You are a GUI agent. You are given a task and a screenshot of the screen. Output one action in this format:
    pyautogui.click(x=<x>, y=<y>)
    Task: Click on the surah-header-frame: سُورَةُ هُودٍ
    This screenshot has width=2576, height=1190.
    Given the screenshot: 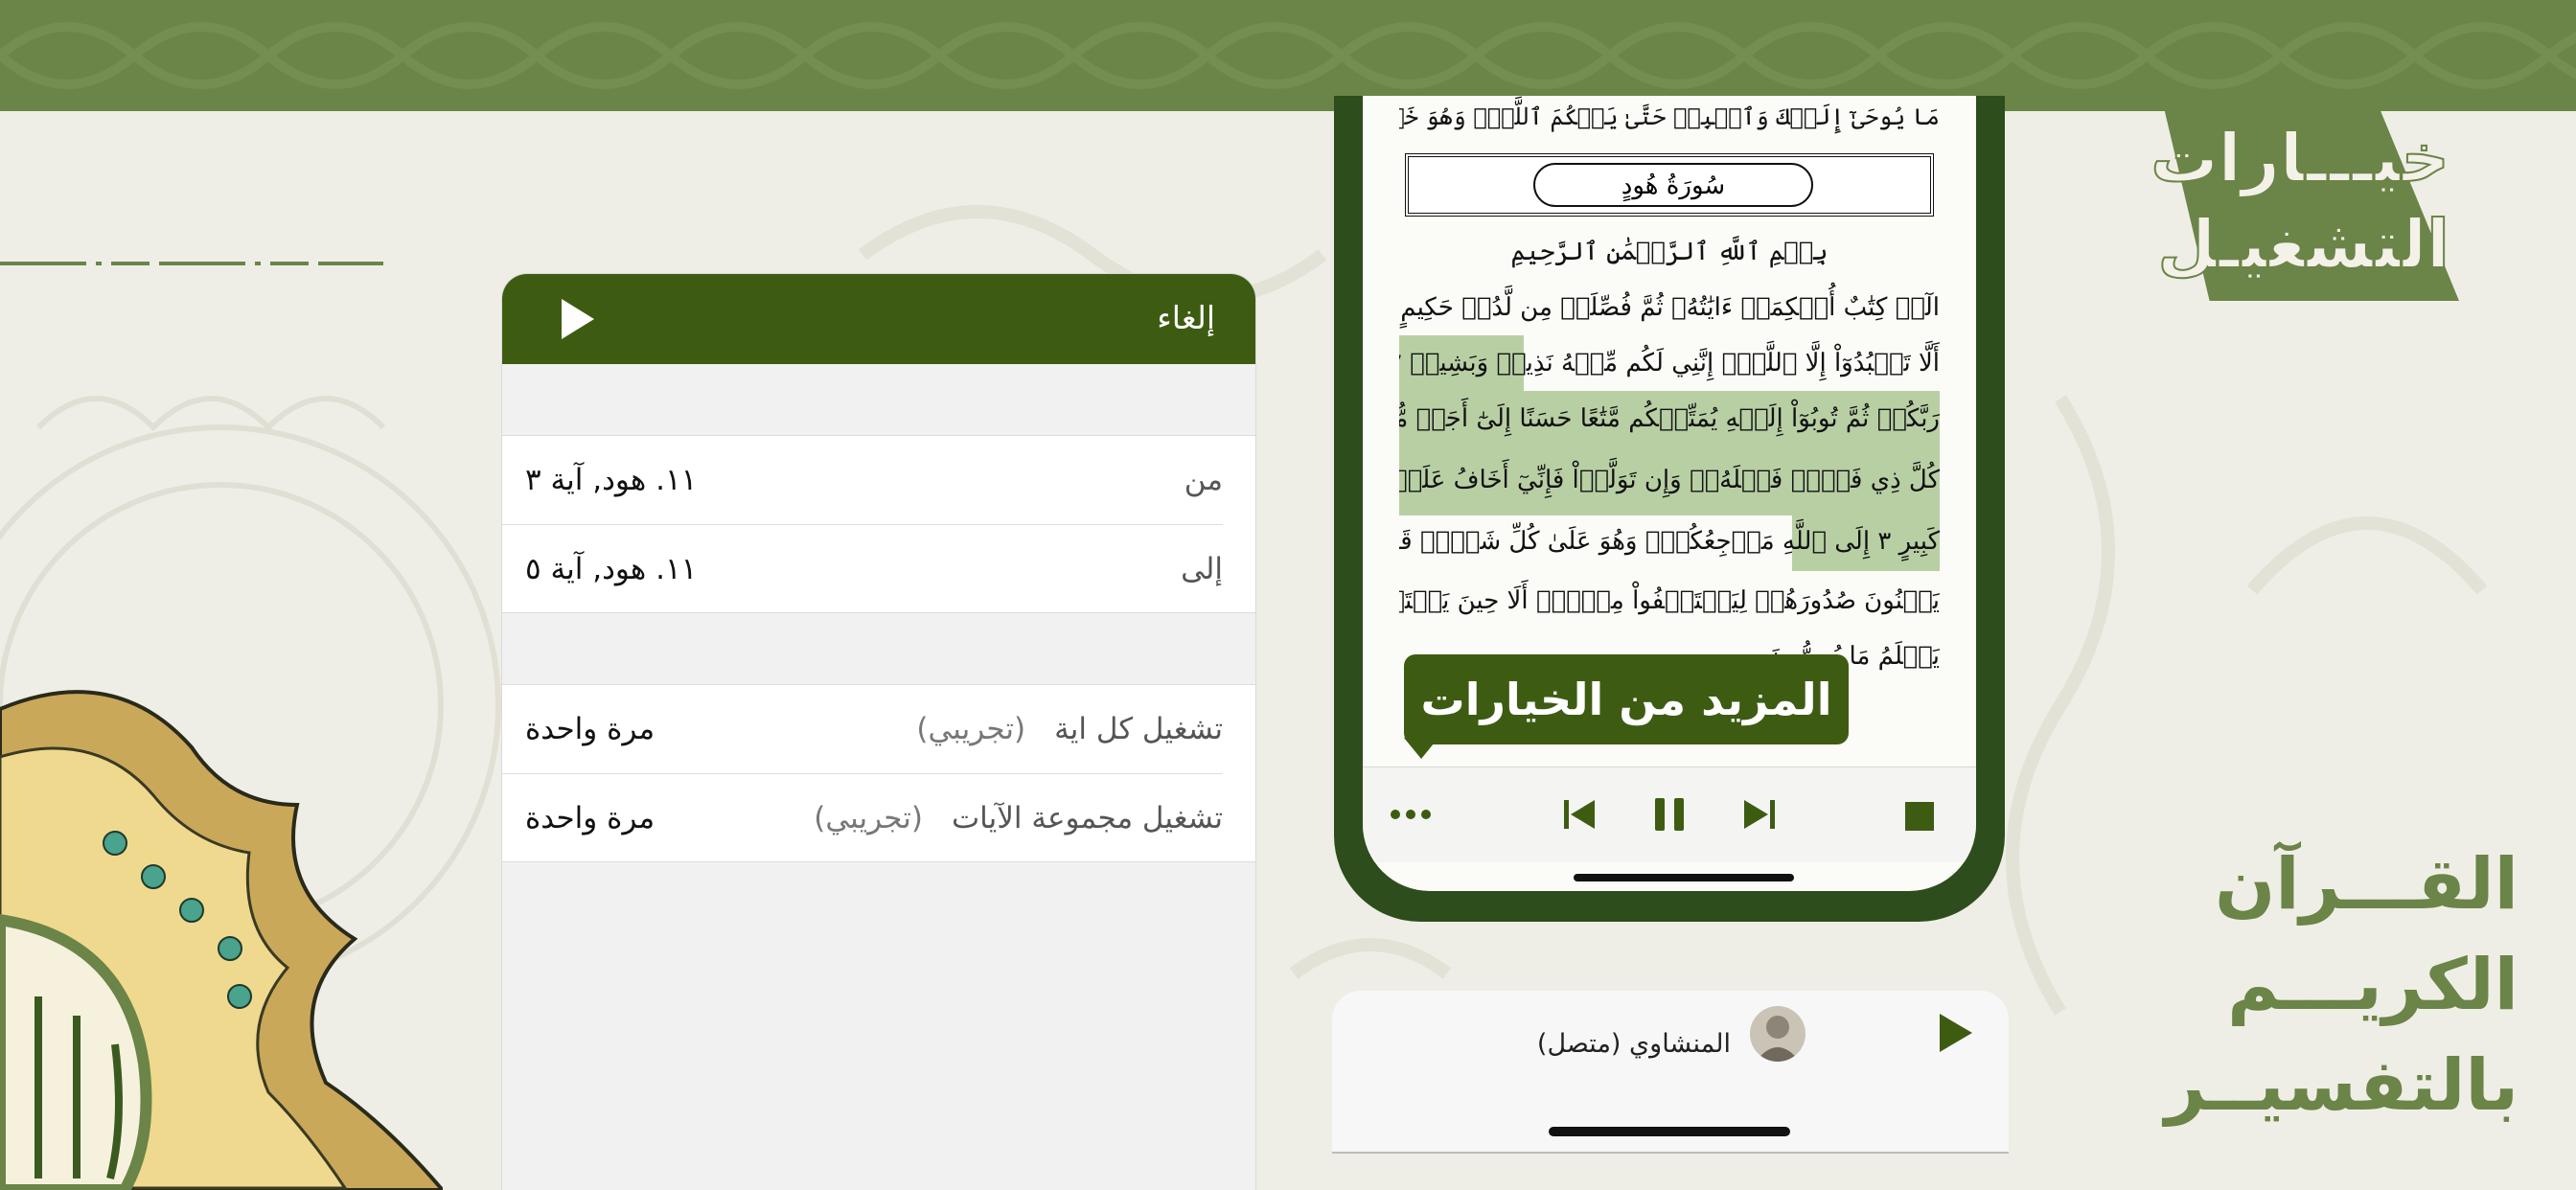 What is the action you would take?
    pyautogui.click(x=1669, y=185)
    